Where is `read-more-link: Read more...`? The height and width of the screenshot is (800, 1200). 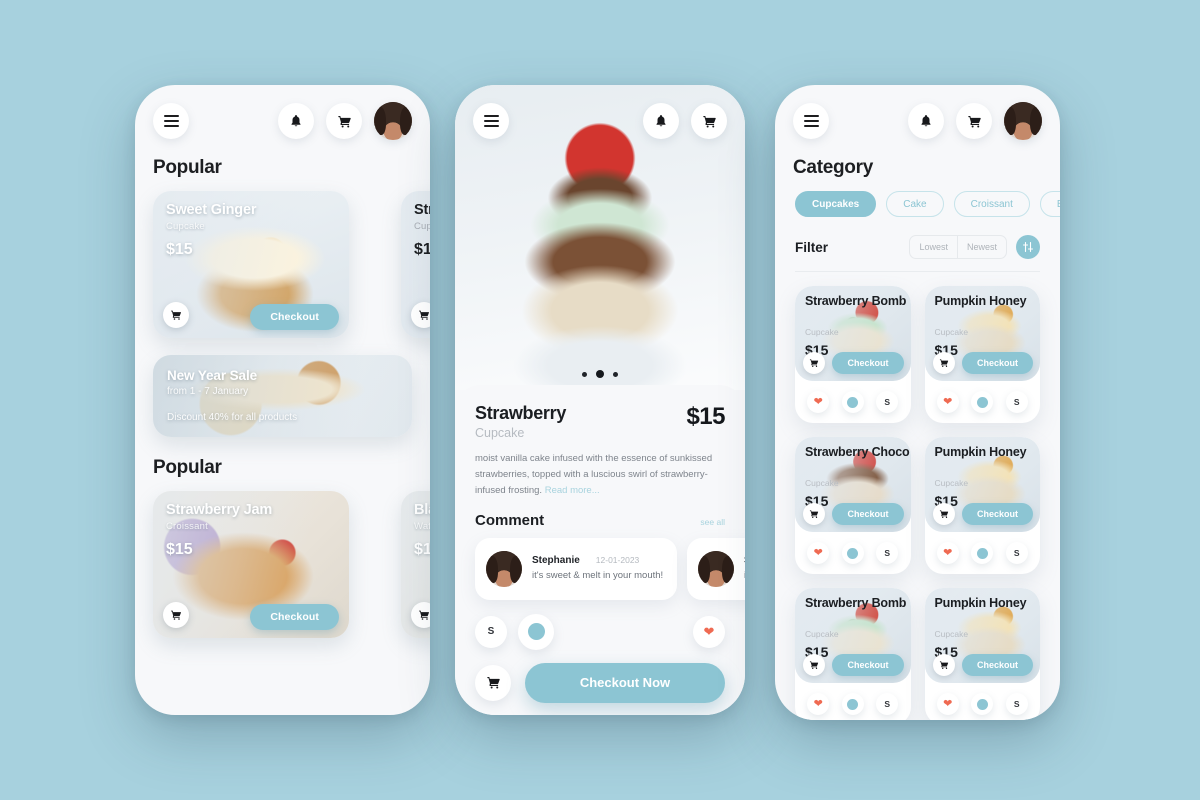
read-more-link: Read more... is located at coordinates (572, 490).